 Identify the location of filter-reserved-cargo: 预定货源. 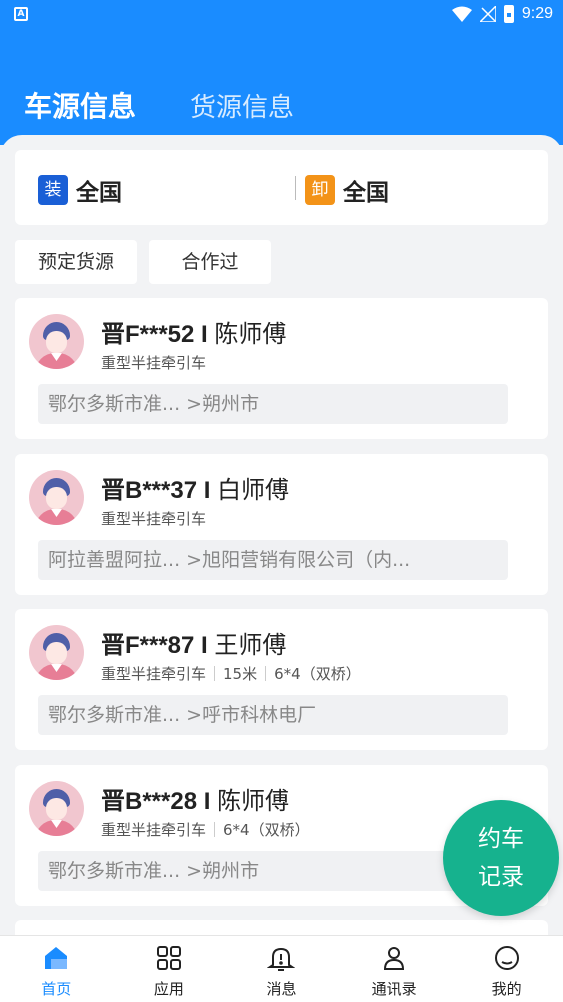
(76, 262).